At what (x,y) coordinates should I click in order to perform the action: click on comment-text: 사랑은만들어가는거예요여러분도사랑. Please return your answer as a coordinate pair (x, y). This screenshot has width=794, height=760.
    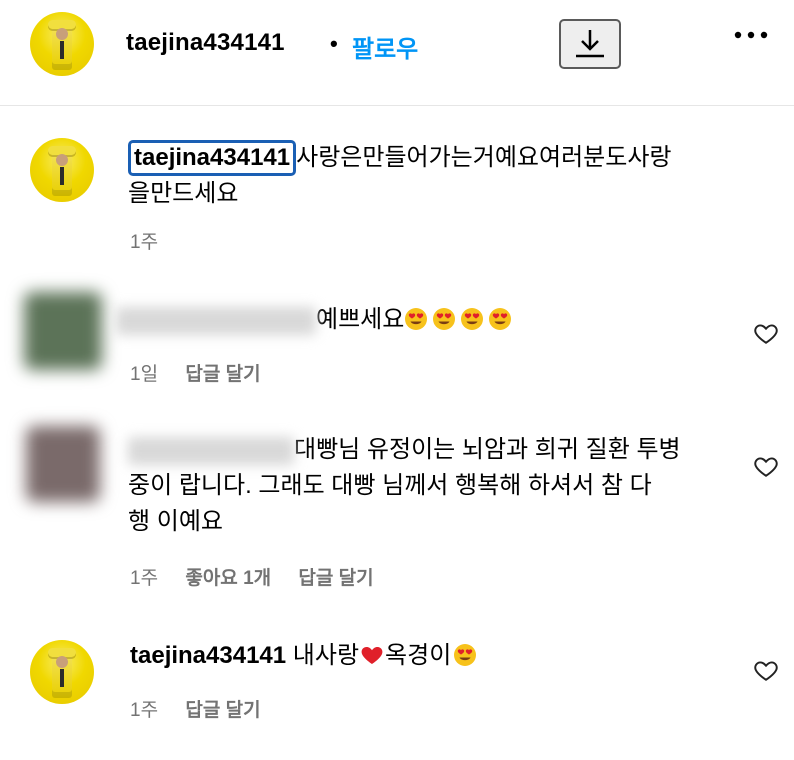
    Looking at the image, I should click on (484, 157).